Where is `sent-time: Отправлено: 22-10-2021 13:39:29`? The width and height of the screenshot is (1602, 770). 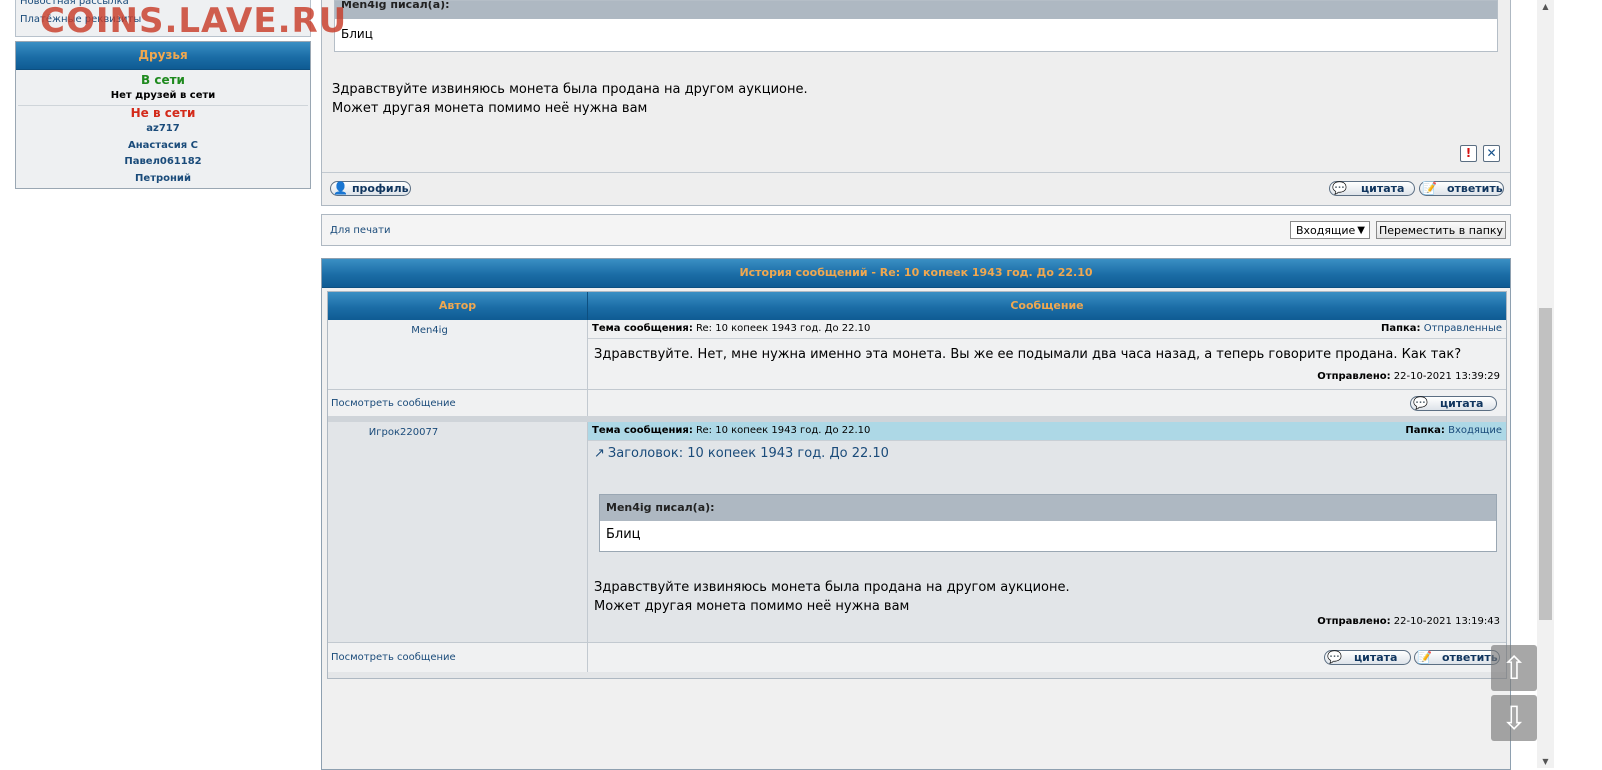
sent-time: Отправлено: 22-10-2021 13:39:29 is located at coordinates (1408, 376).